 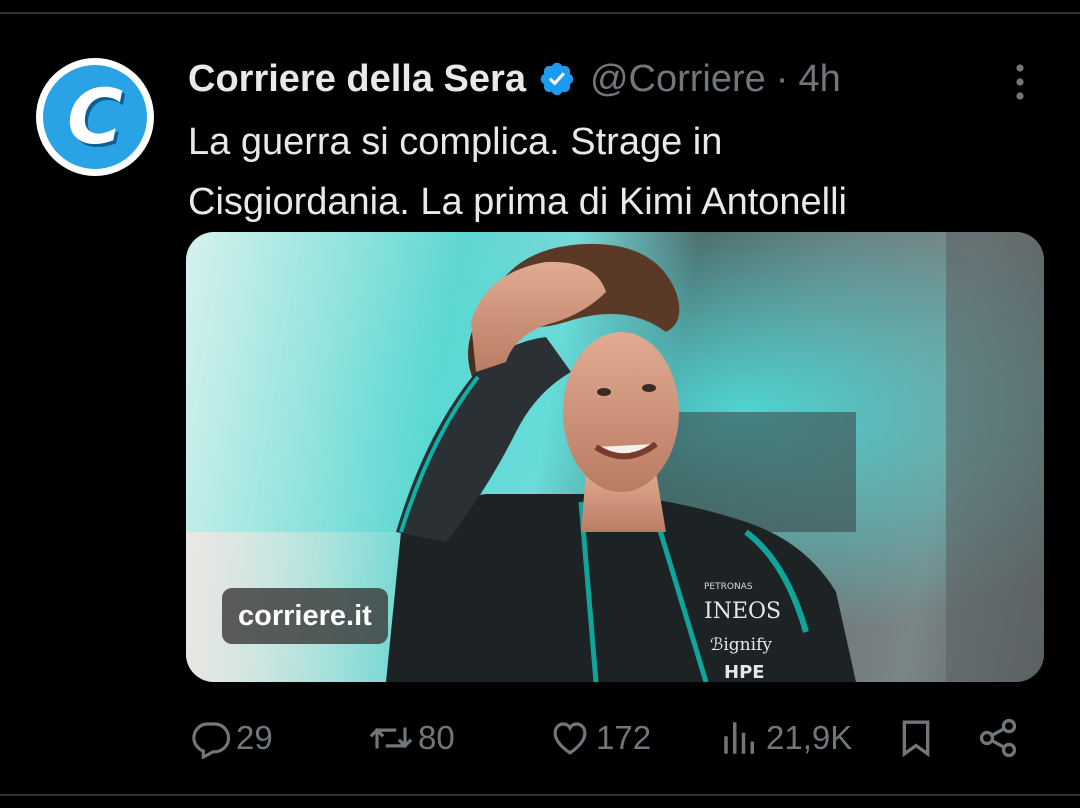 I want to click on repost-icon, so click(x=391, y=738).